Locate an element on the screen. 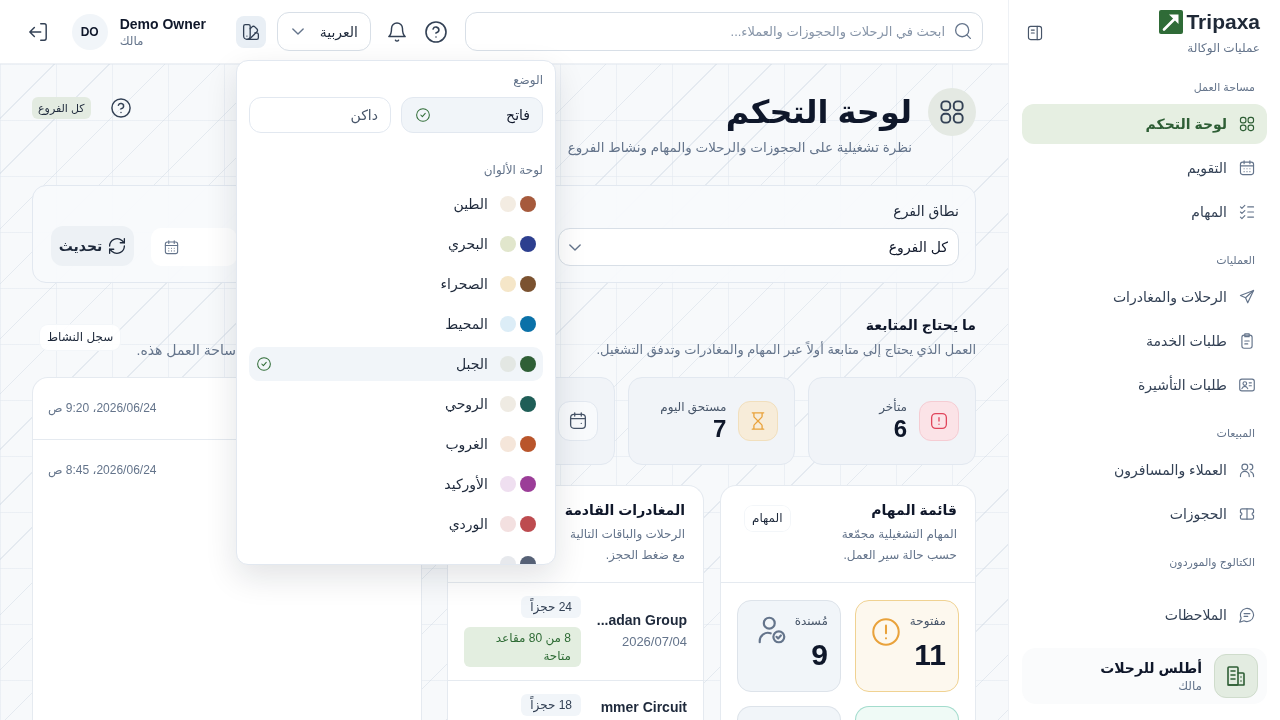  section-label: العمليات is located at coordinates (1236, 260).